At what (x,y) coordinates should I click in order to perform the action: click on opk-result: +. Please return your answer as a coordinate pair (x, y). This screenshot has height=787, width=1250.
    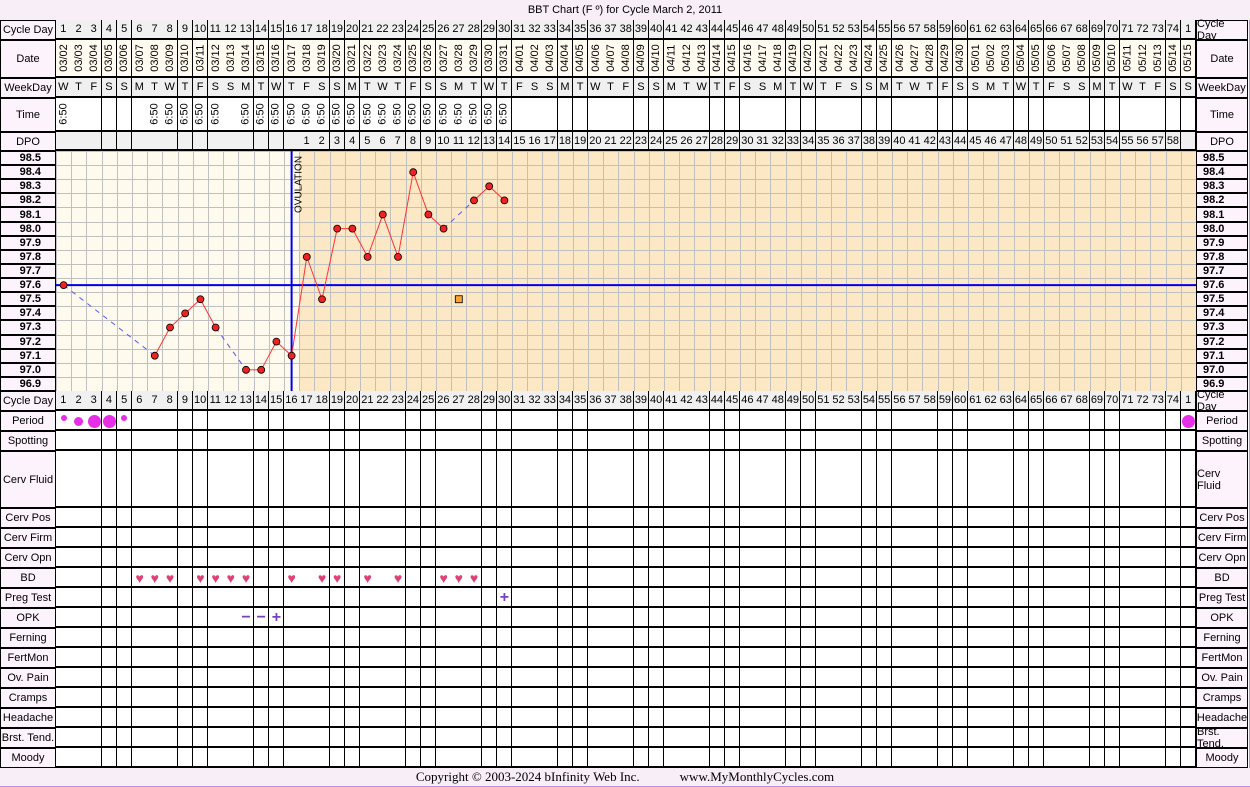
    Looking at the image, I should click on (276, 617).